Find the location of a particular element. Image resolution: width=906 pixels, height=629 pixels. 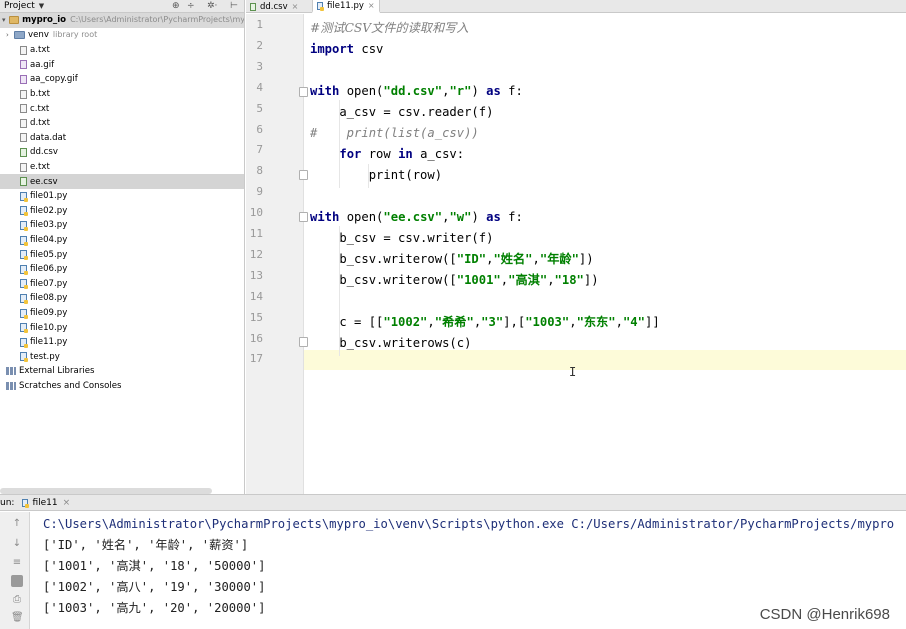

tree-item-file: a.txt is located at coordinates (122, 50).